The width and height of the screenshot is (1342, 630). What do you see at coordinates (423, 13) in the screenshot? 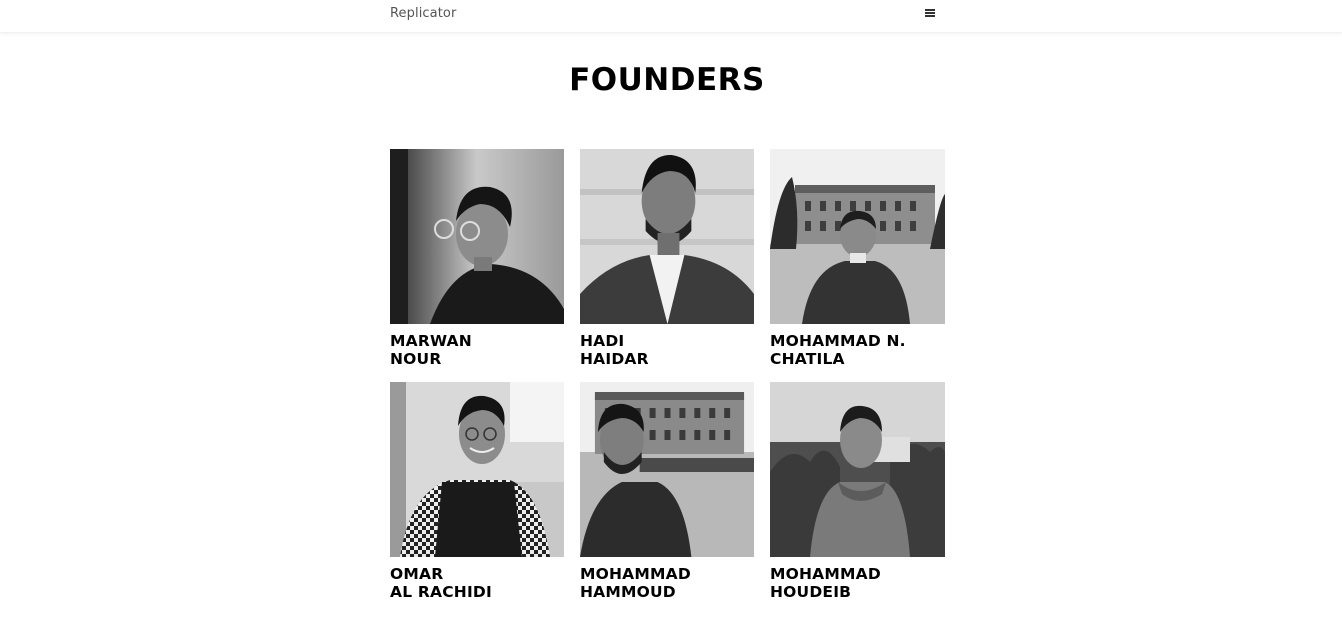
I see `brand-link: Replicator` at bounding box center [423, 13].